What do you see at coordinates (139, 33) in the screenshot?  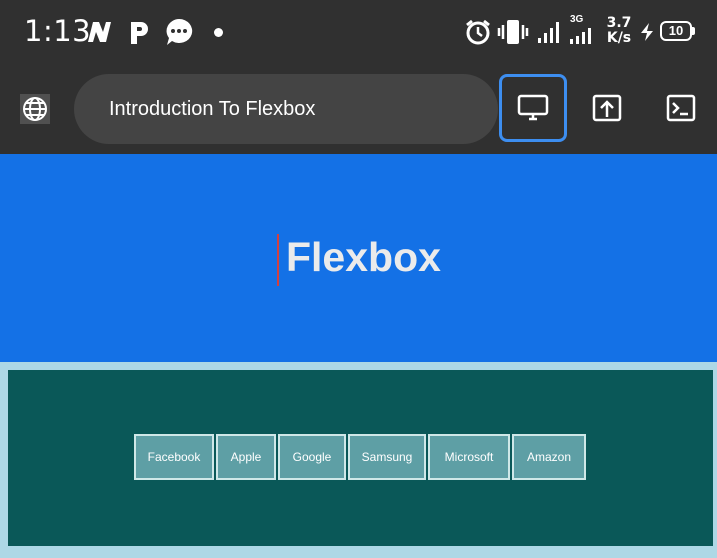 I see `p-app-icon` at bounding box center [139, 33].